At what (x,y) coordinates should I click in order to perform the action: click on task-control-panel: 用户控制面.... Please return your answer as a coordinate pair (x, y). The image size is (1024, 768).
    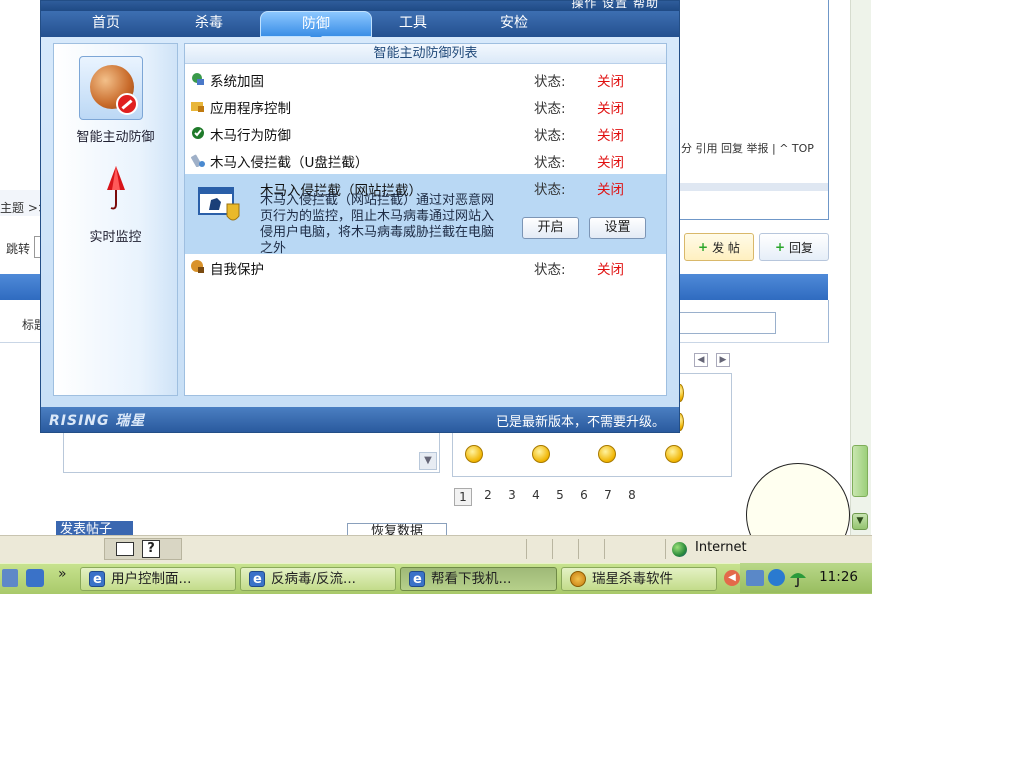
    Looking at the image, I should click on (158, 579).